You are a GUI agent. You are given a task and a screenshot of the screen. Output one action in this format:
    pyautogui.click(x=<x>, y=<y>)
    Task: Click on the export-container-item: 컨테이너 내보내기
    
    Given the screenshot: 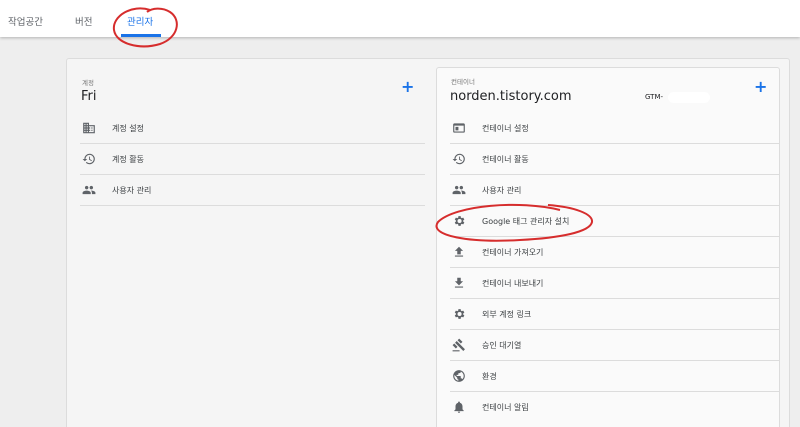 What is the action you would take?
    pyautogui.click(x=615, y=283)
    